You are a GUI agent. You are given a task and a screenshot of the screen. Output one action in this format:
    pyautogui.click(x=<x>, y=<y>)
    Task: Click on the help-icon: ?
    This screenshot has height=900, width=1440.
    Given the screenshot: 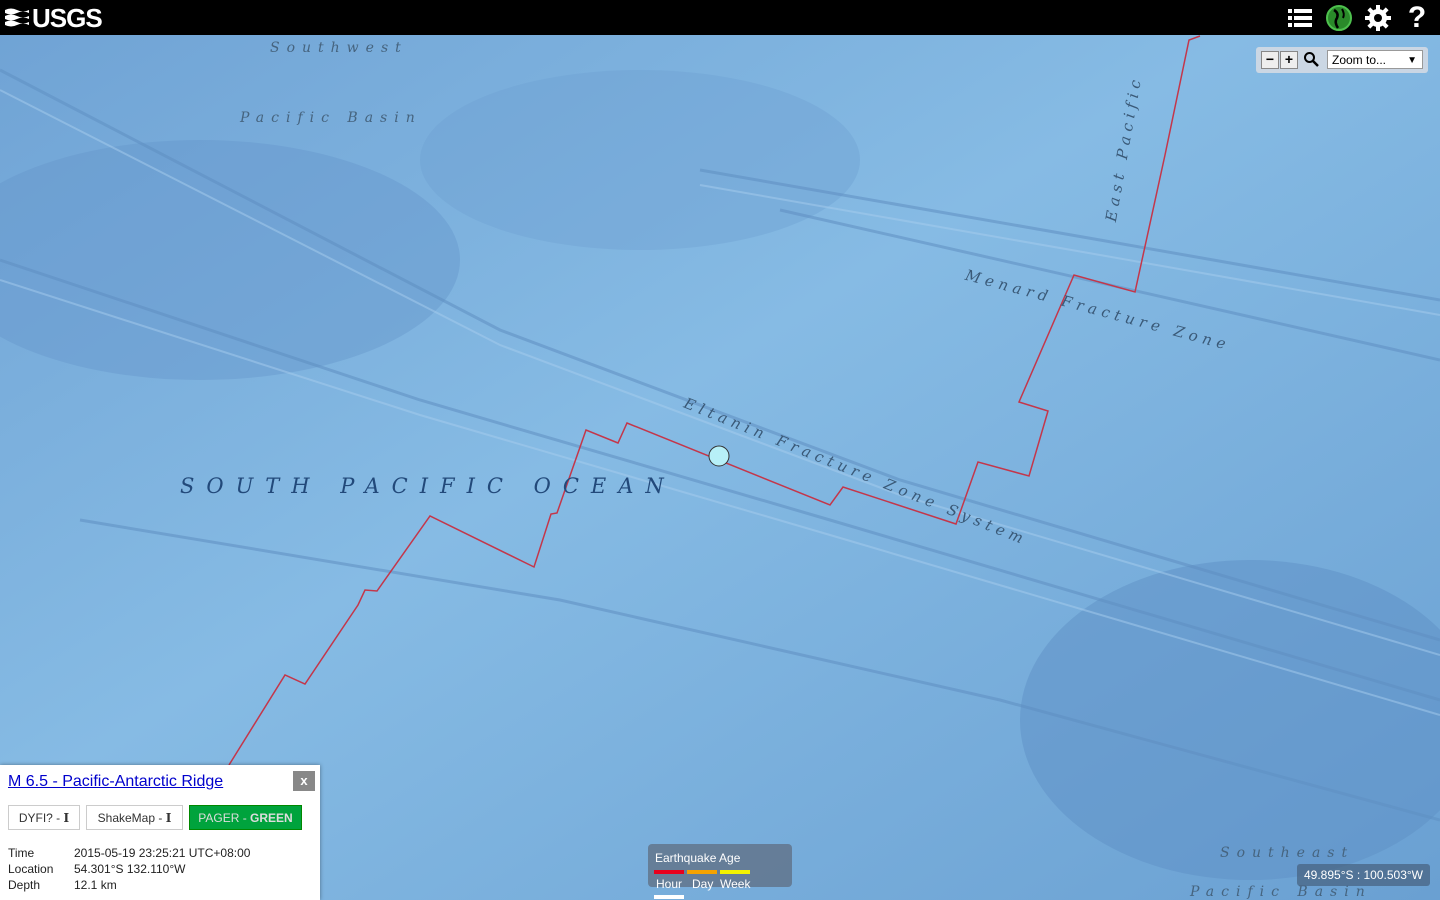 What is the action you would take?
    pyautogui.click(x=1417, y=17)
    